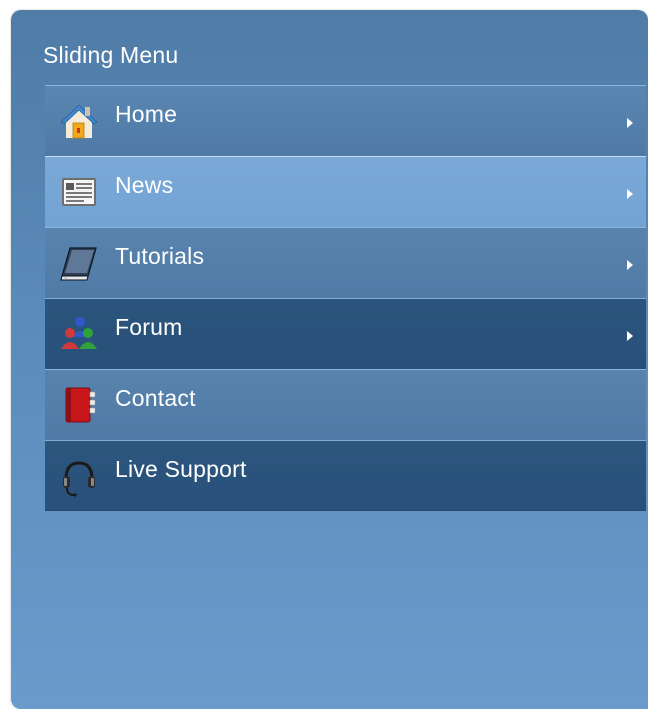 The image size is (648, 709). Describe the element at coordinates (155, 398) in the screenshot. I see `menu-item-label: Contact` at that location.